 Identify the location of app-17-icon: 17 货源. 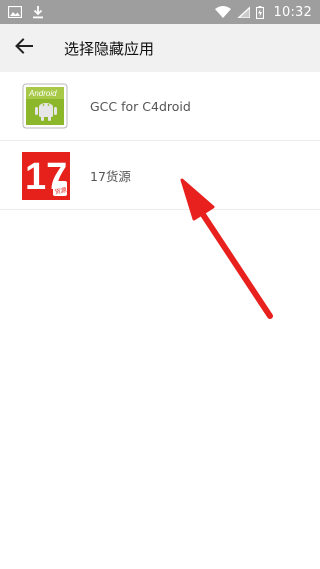
(46, 176).